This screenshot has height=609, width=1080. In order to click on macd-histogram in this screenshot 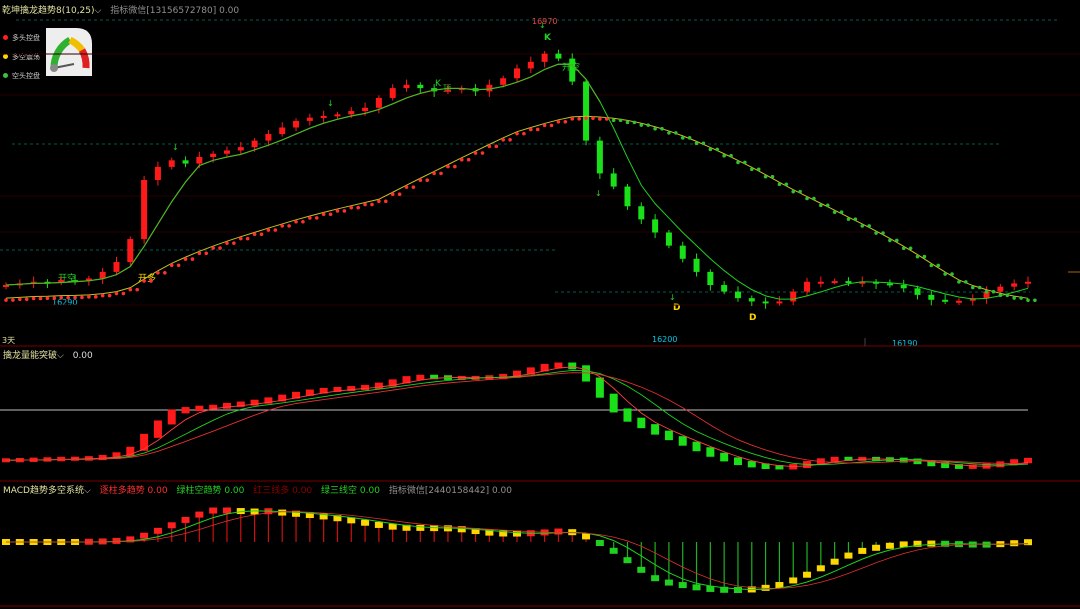, I will do `click(517, 550)`.